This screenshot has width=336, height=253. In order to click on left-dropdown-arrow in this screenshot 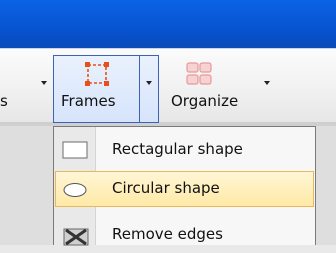, I will do `click(44, 83)`.